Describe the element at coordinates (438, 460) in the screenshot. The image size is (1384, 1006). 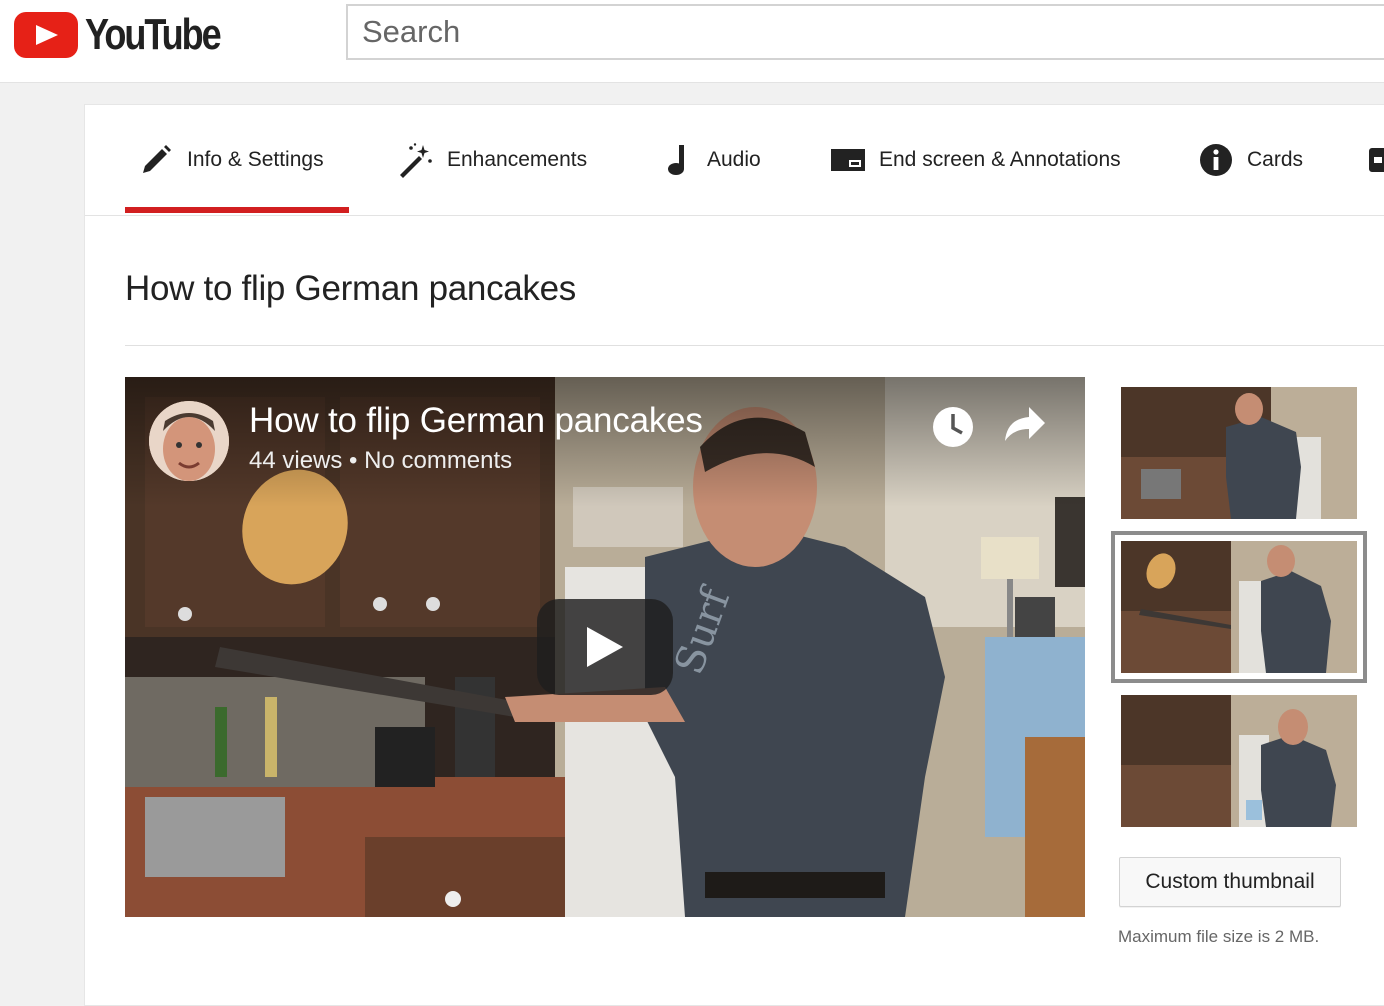
I see `comment-count: No comments` at that location.